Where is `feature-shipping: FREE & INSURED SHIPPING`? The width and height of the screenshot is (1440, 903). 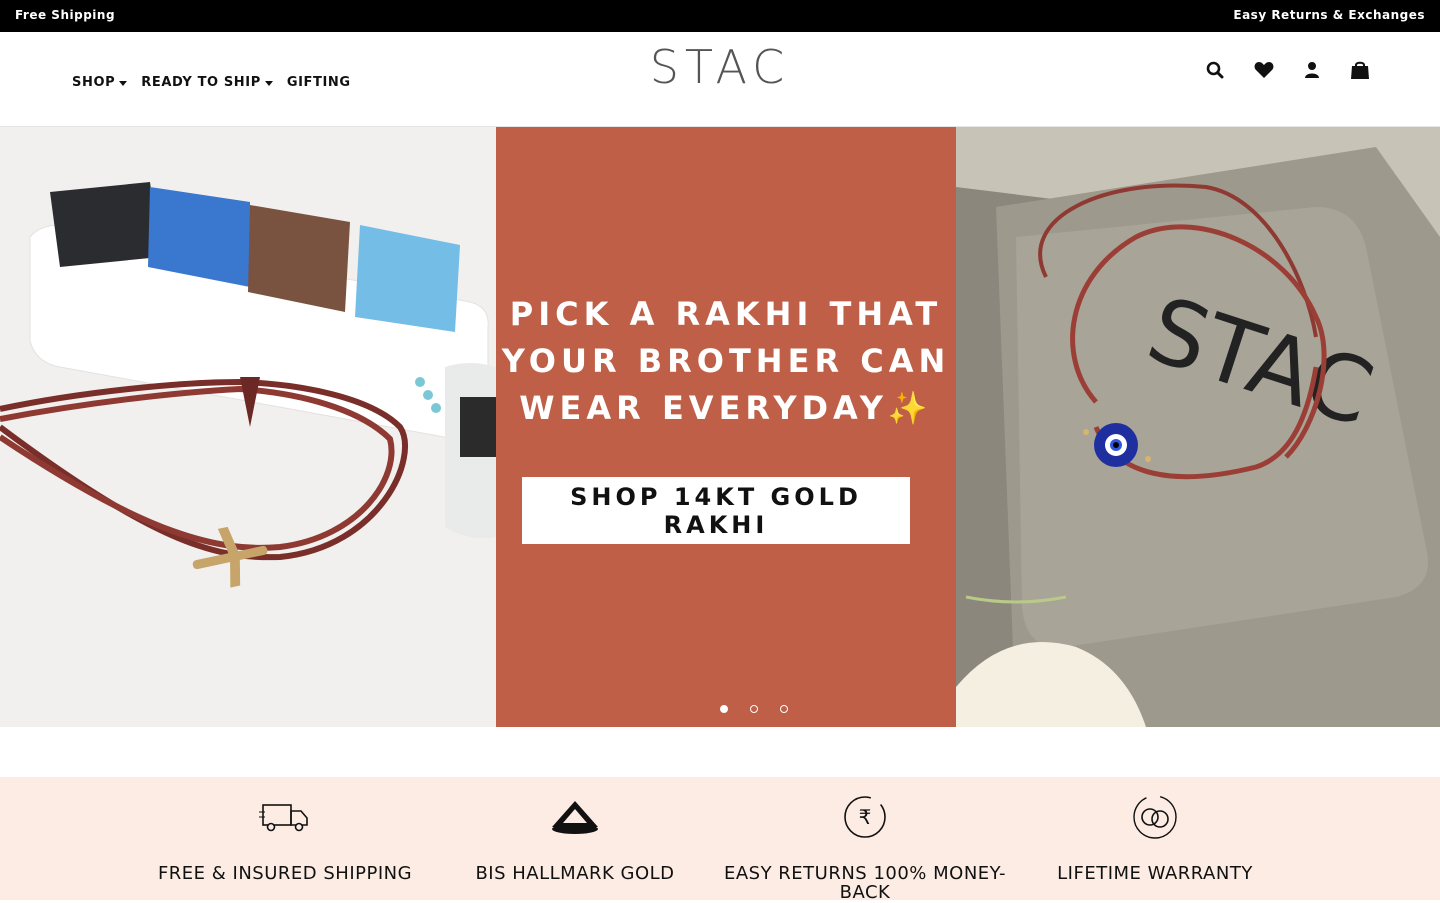
feature-shipping: FREE & INSURED SHIPPING is located at coordinates (285, 838).